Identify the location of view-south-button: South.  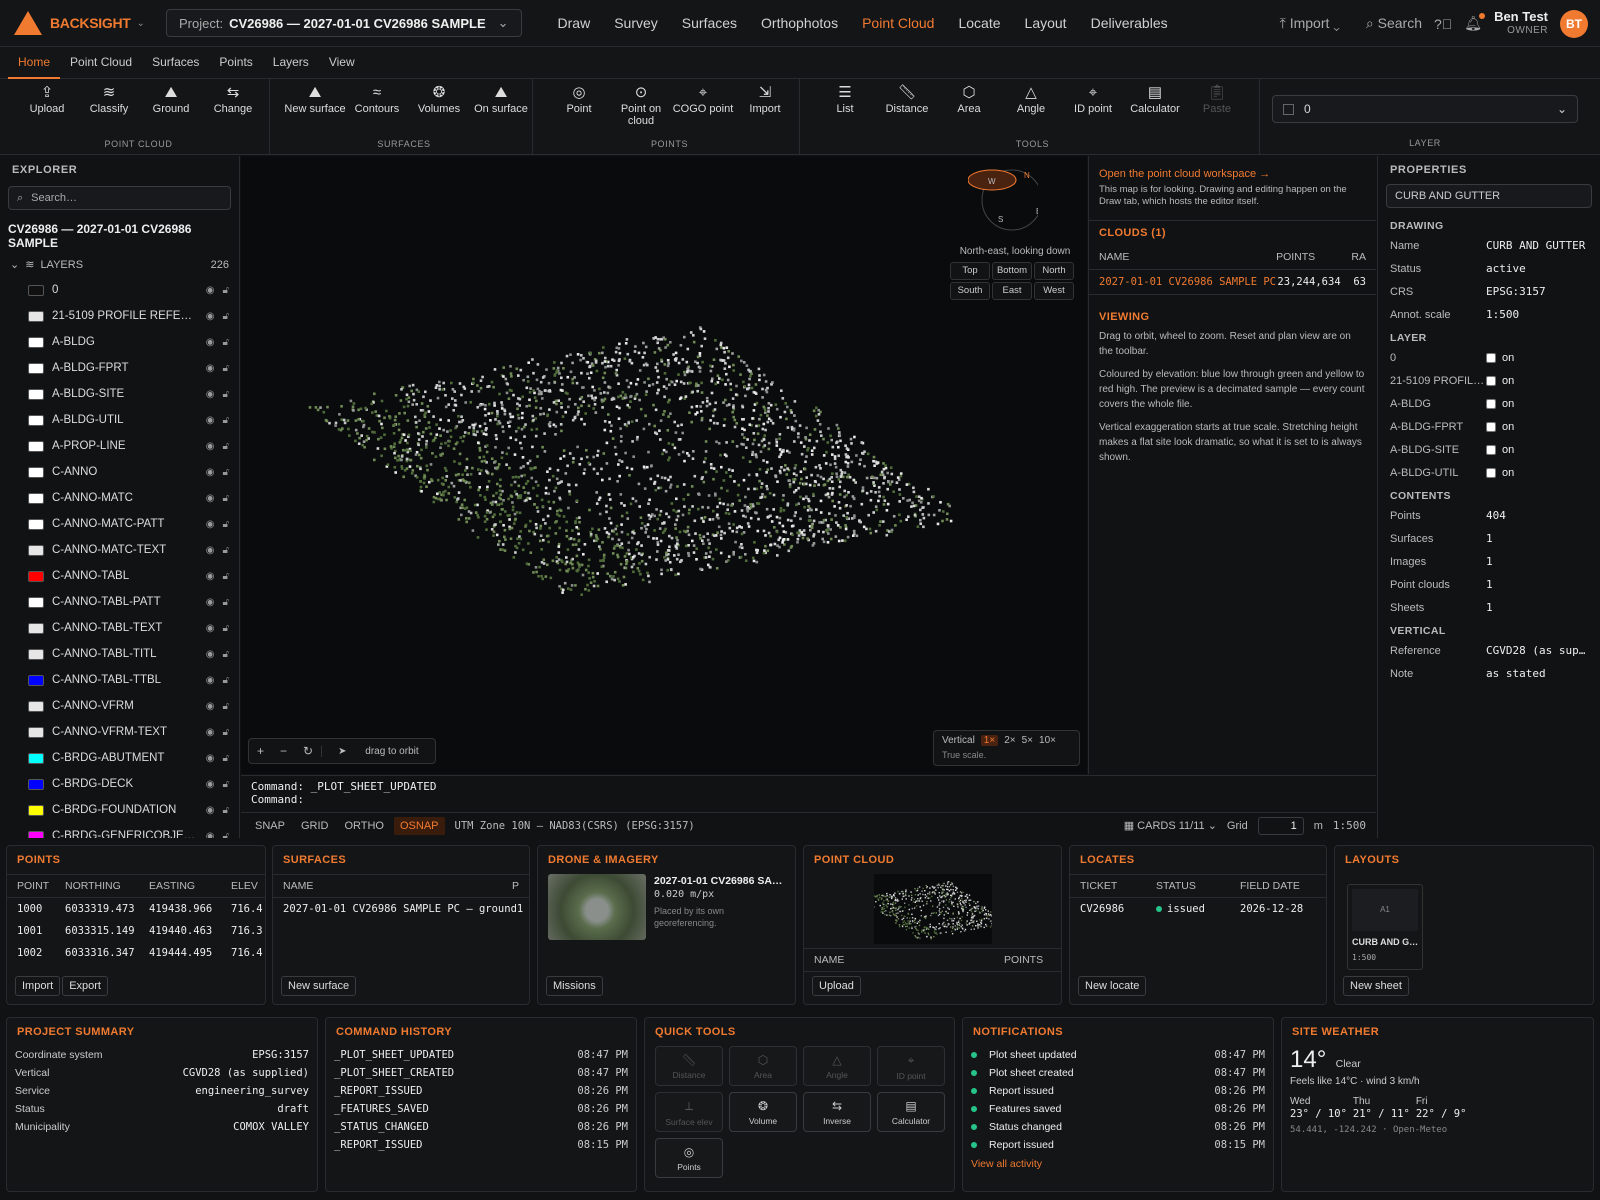
(970, 291).